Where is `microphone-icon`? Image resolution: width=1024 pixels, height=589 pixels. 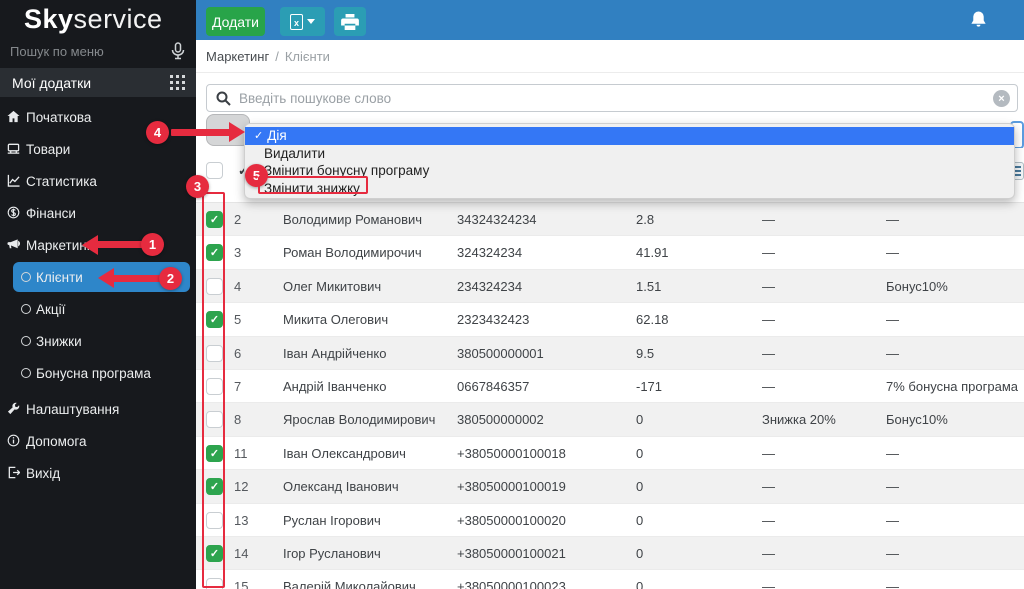
microphone-icon is located at coordinates (178, 51).